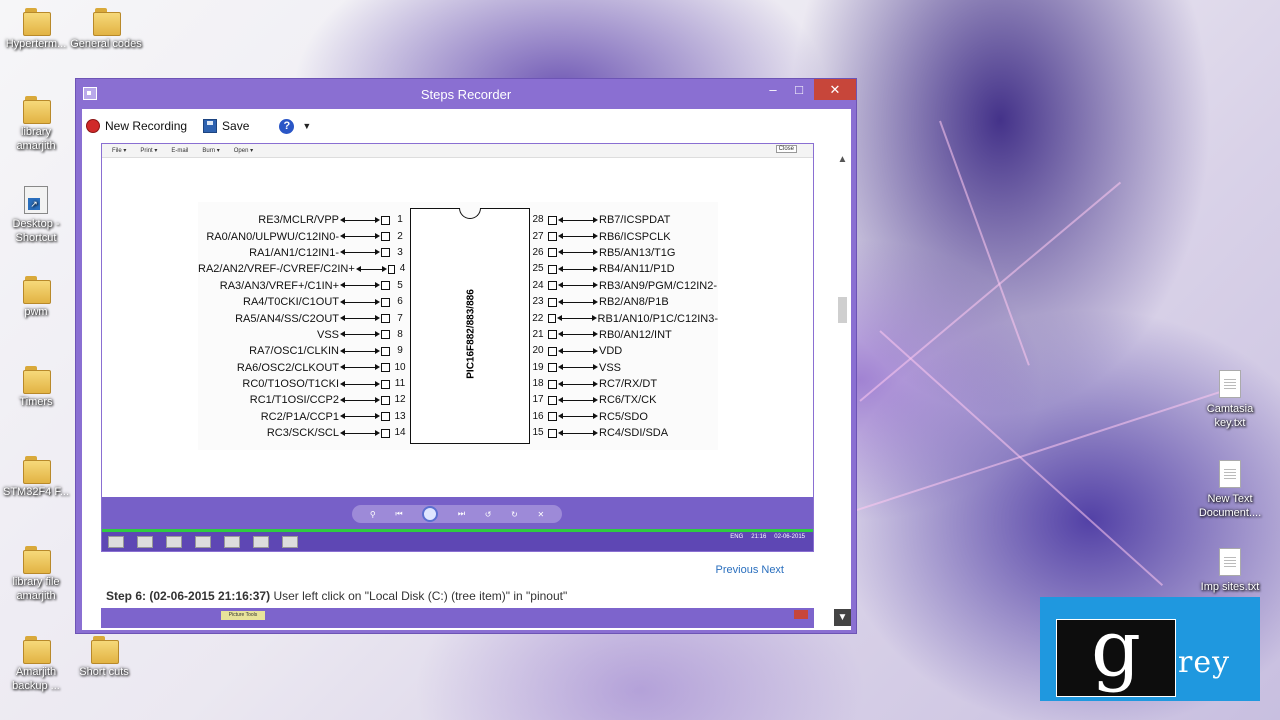 This screenshot has width=1280, height=720. Describe the element at coordinates (623, 335) in the screenshot. I see `pin-row: 21 RB0/AN12/INT` at that location.